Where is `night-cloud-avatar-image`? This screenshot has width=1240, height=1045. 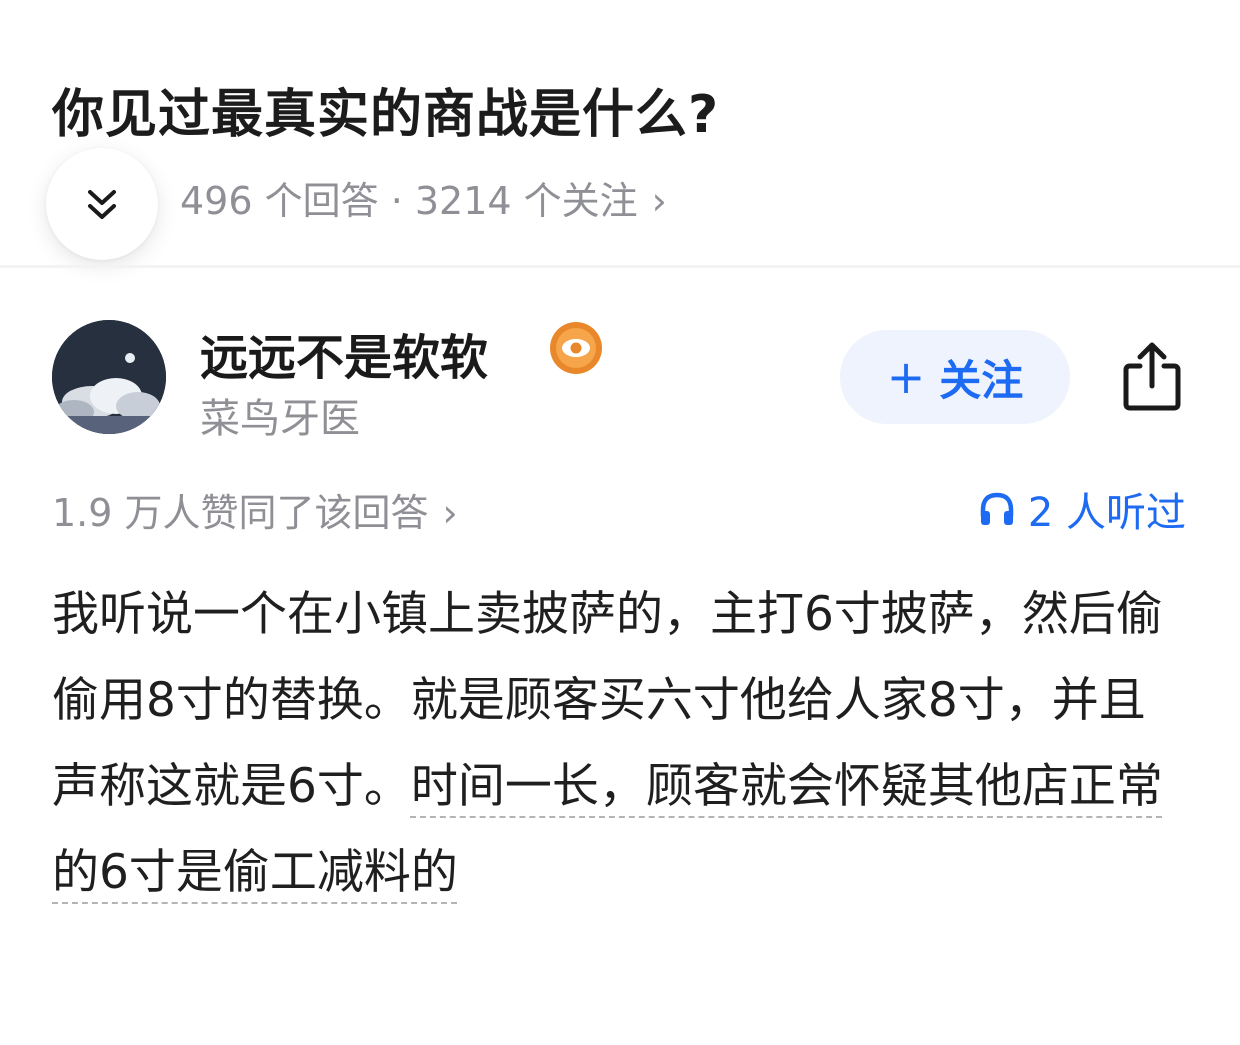
night-cloud-avatar-image is located at coordinates (109, 377).